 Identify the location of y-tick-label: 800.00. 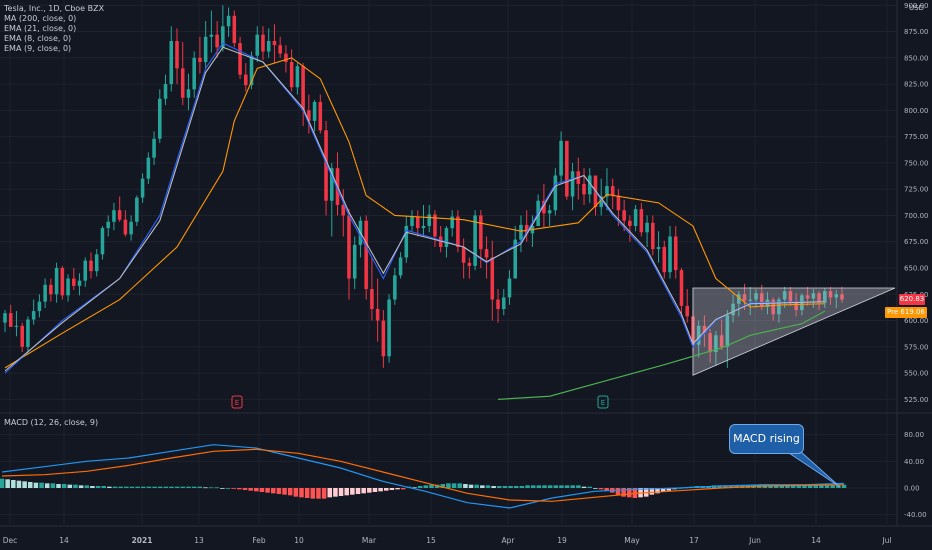
(916, 111).